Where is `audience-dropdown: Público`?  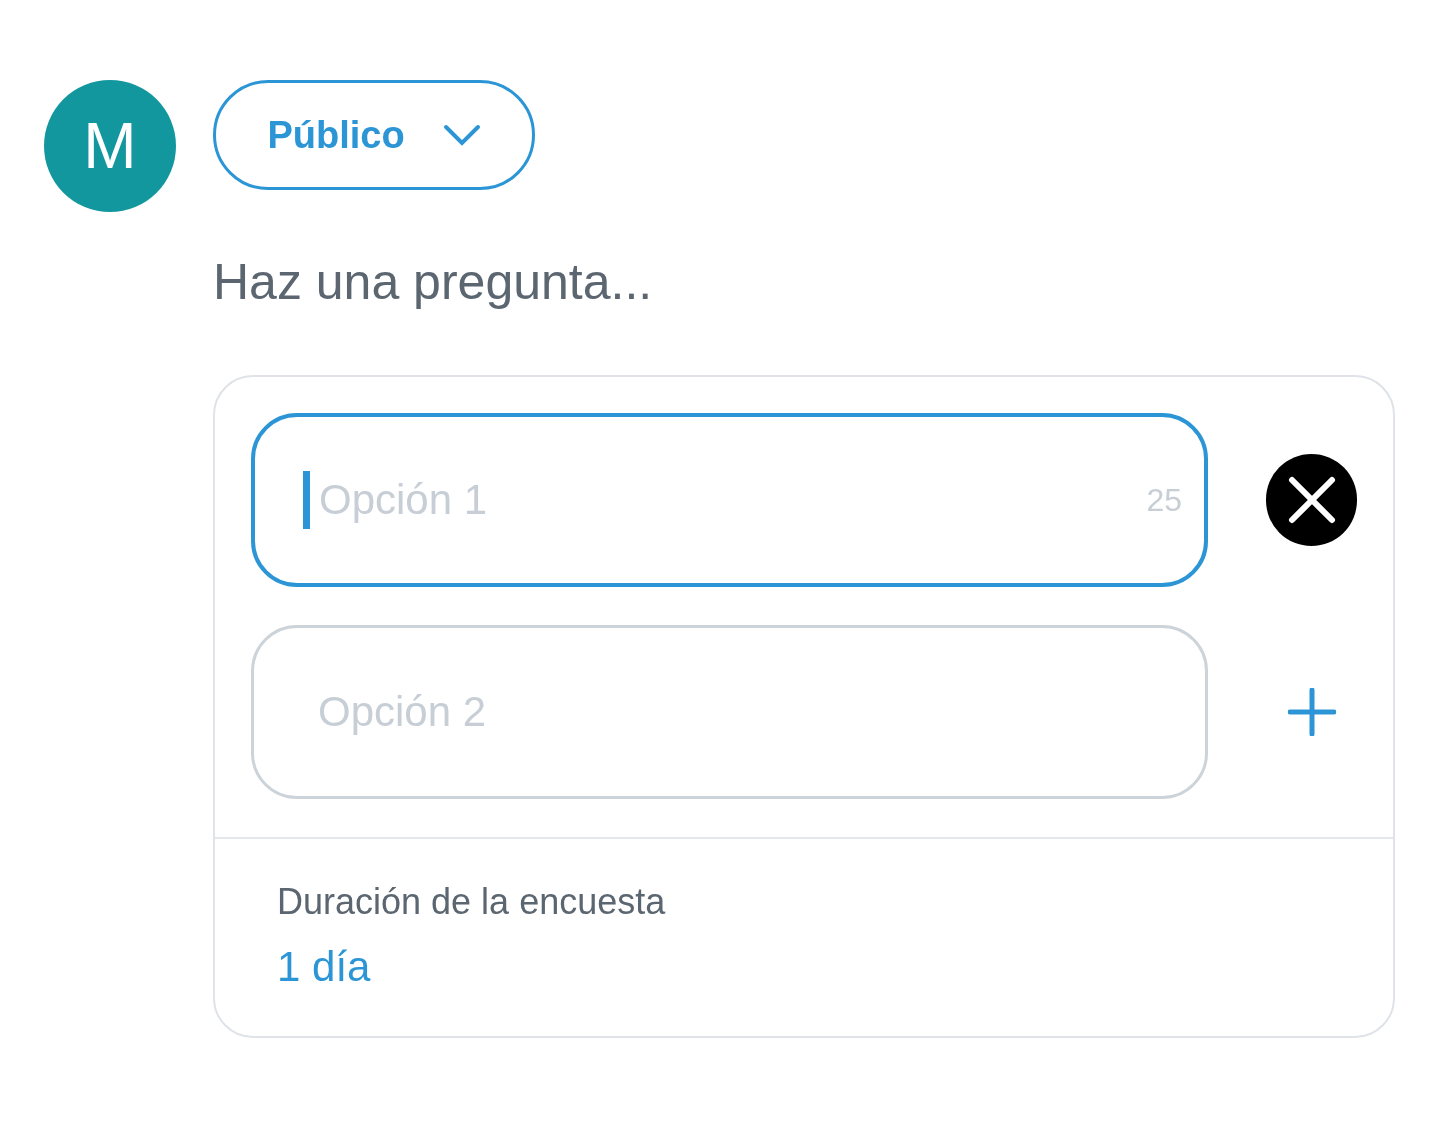 audience-dropdown: Público is located at coordinates (374, 135).